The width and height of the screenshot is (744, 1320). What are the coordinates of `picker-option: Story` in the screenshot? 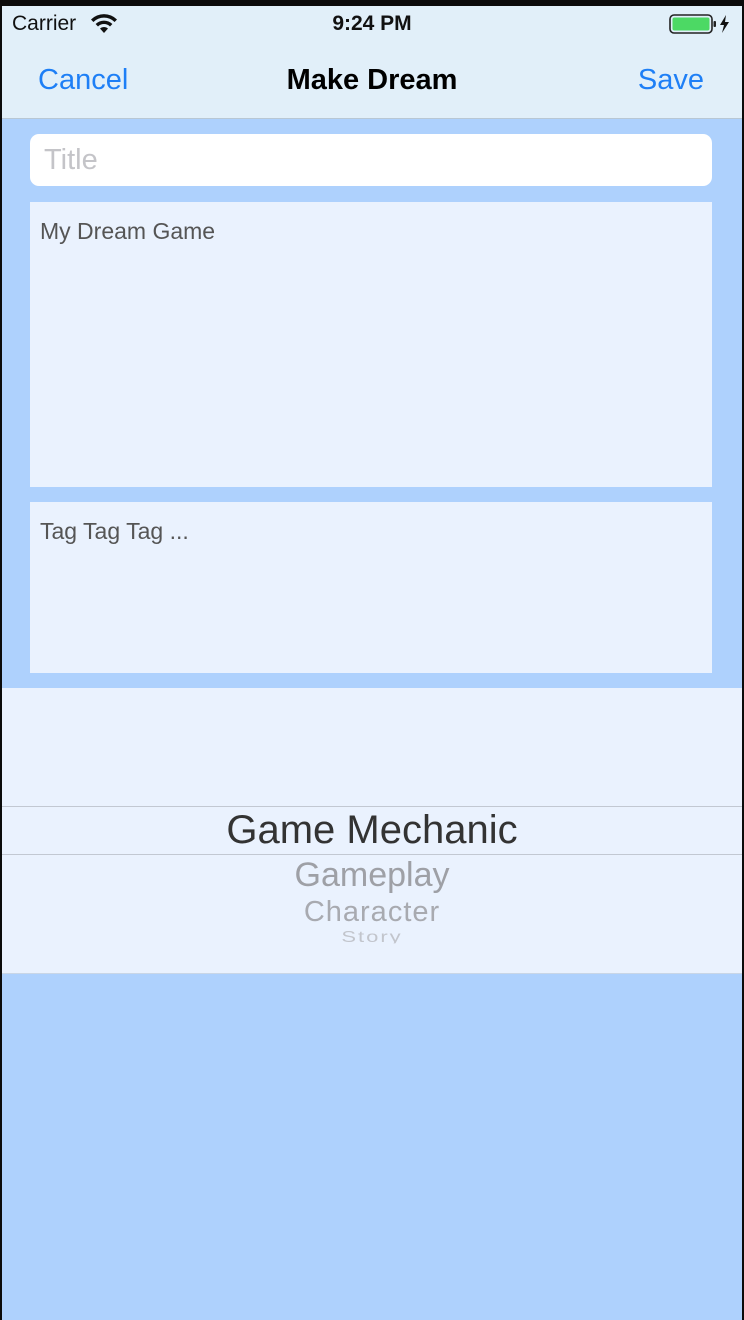 It's located at (372, 935).